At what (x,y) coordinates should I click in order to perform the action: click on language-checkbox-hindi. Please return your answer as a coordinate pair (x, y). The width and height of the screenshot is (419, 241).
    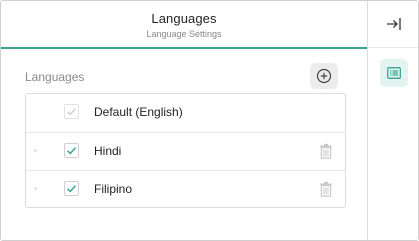
    Looking at the image, I should click on (71, 150).